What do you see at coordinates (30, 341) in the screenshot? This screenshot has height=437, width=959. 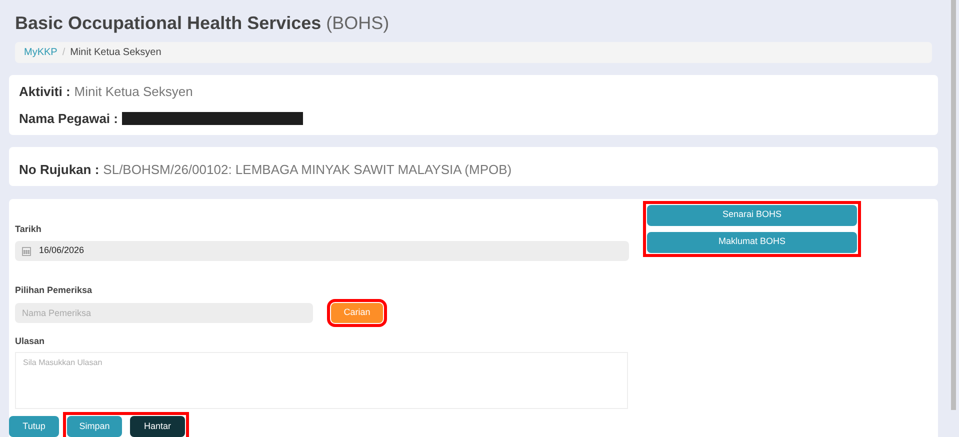 I see `field-label: Ulasan` at bounding box center [30, 341].